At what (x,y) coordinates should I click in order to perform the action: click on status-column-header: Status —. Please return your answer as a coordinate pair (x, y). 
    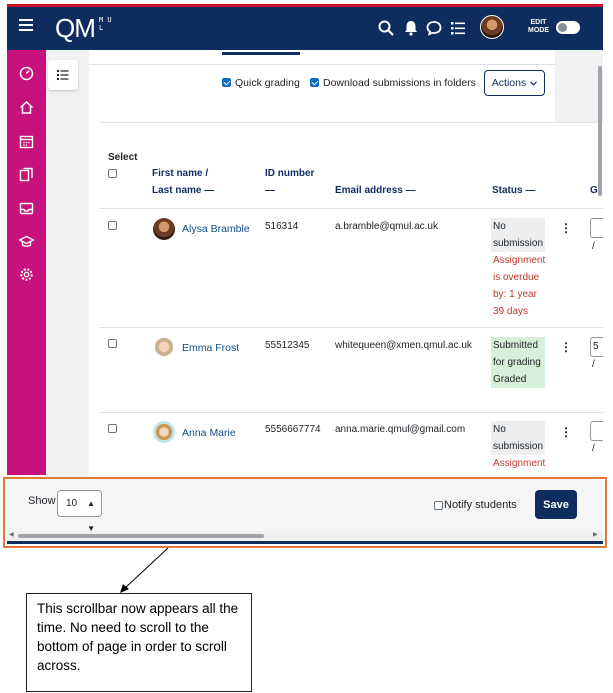
    Looking at the image, I should click on (513, 190).